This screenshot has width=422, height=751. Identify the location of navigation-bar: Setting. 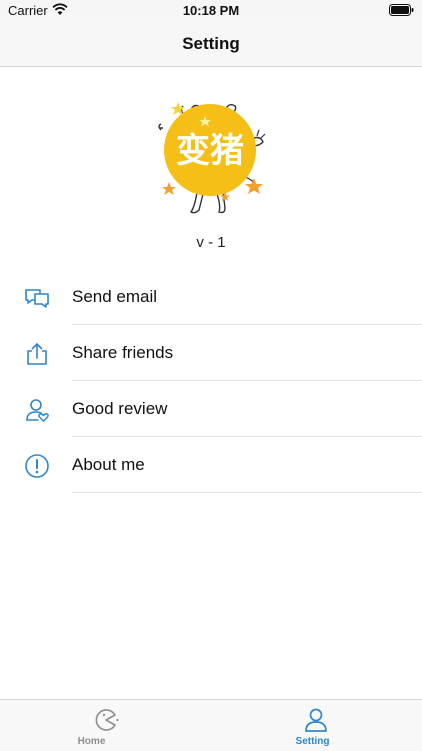
(211, 44).